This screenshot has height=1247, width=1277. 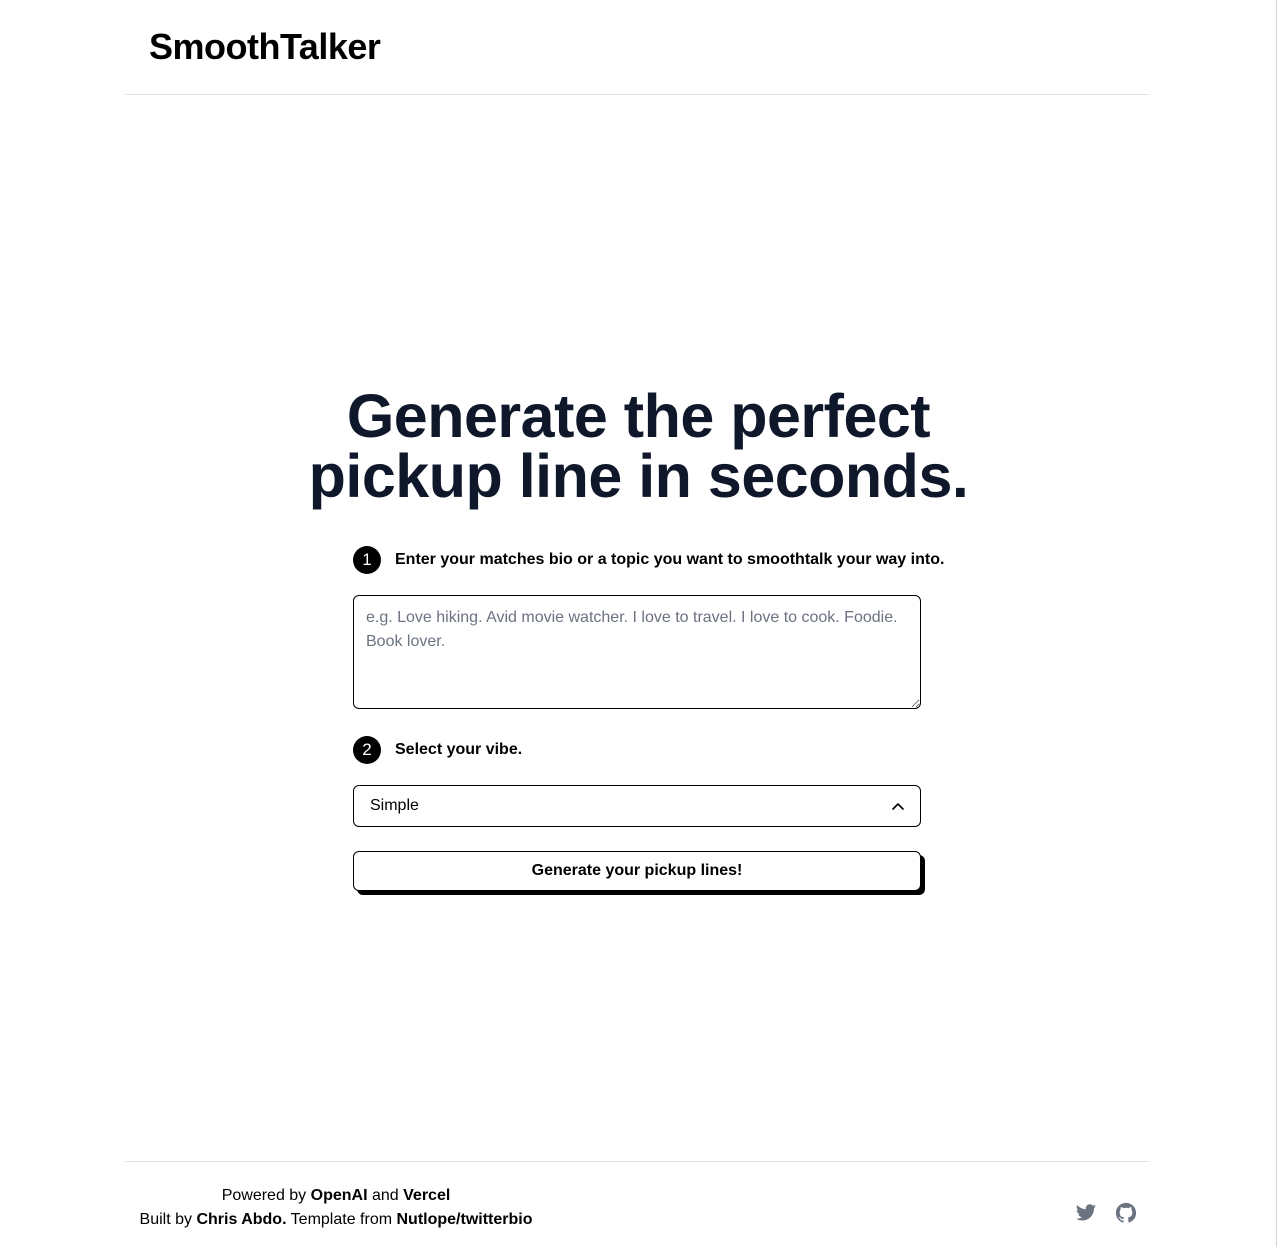 What do you see at coordinates (638, 476) in the screenshot?
I see `hero-title-line-2: pickup line in seconds.` at bounding box center [638, 476].